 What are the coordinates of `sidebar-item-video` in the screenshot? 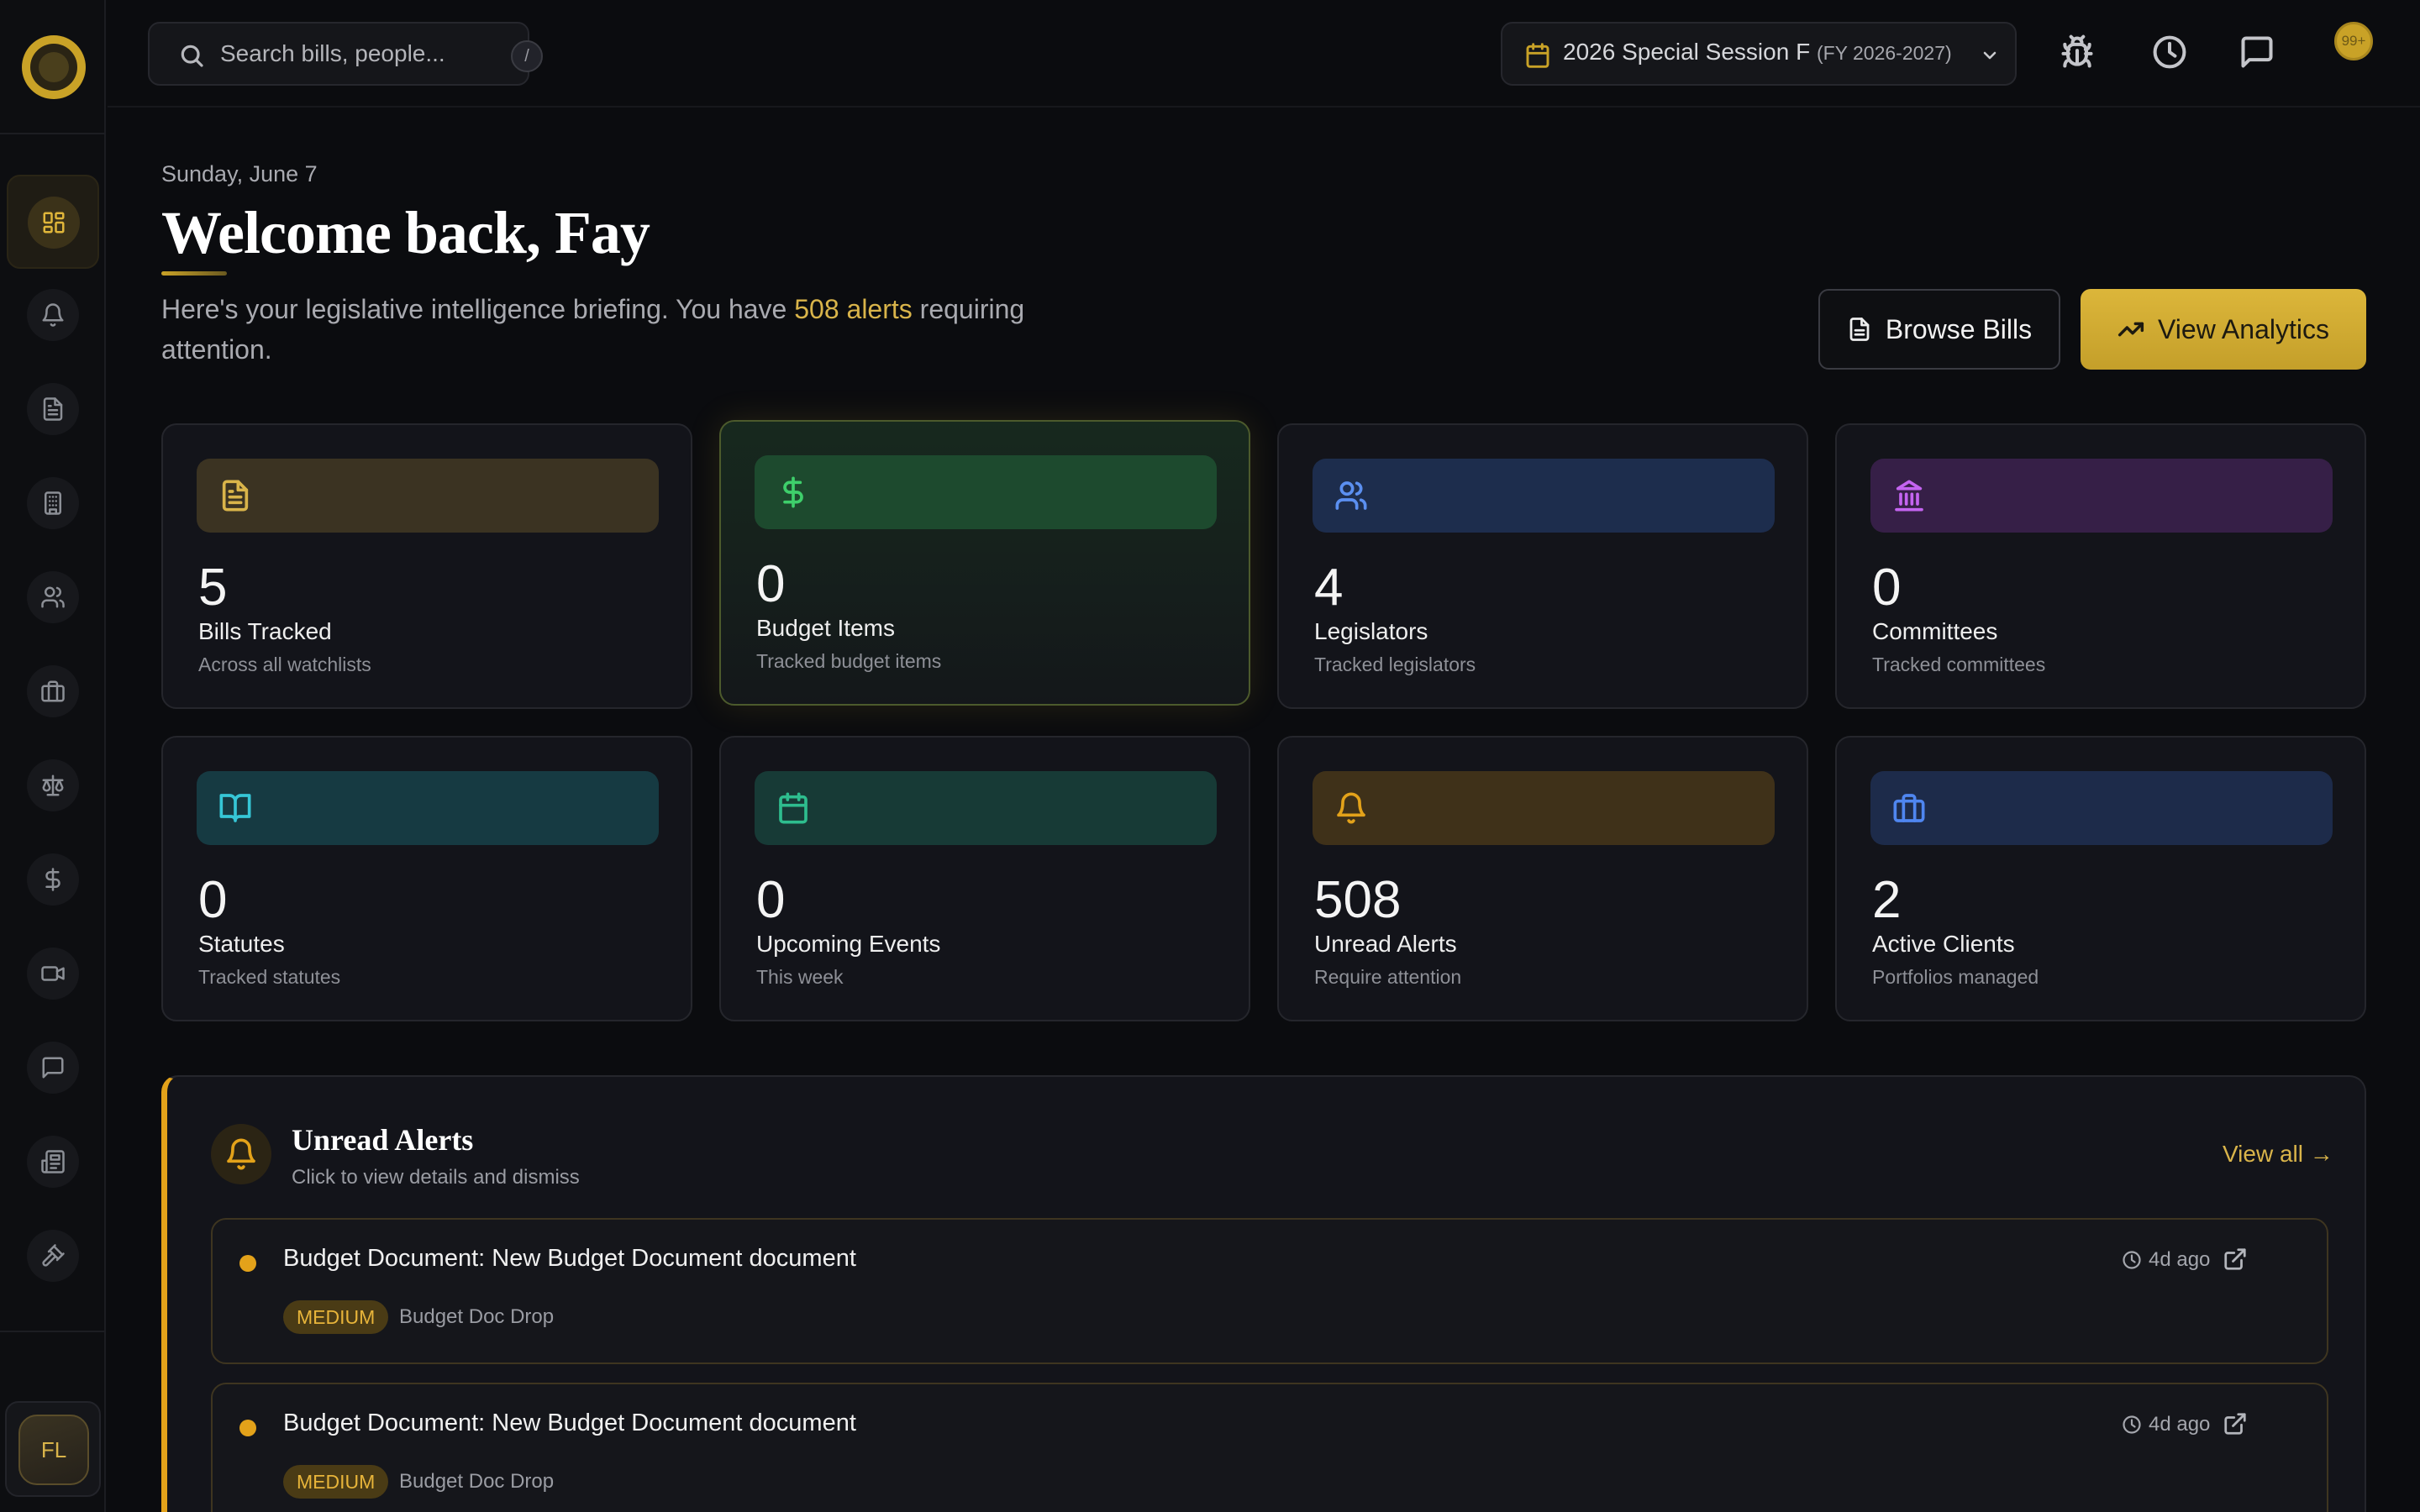 It's located at (53, 974).